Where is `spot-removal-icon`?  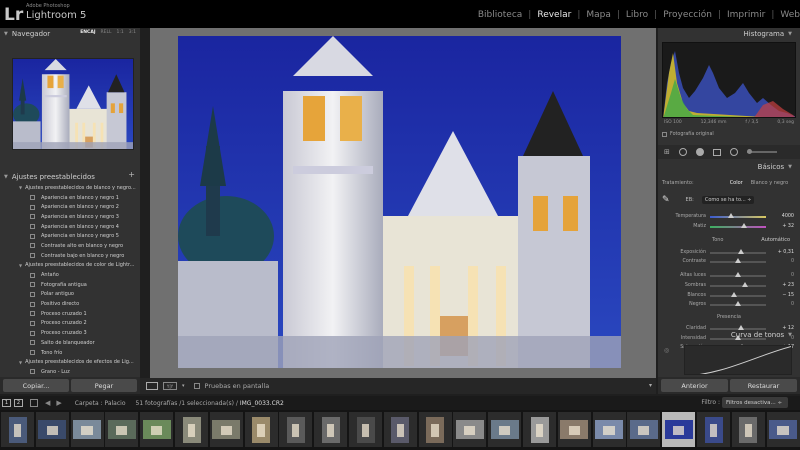
spot-removal-icon is located at coordinates (682, 152).